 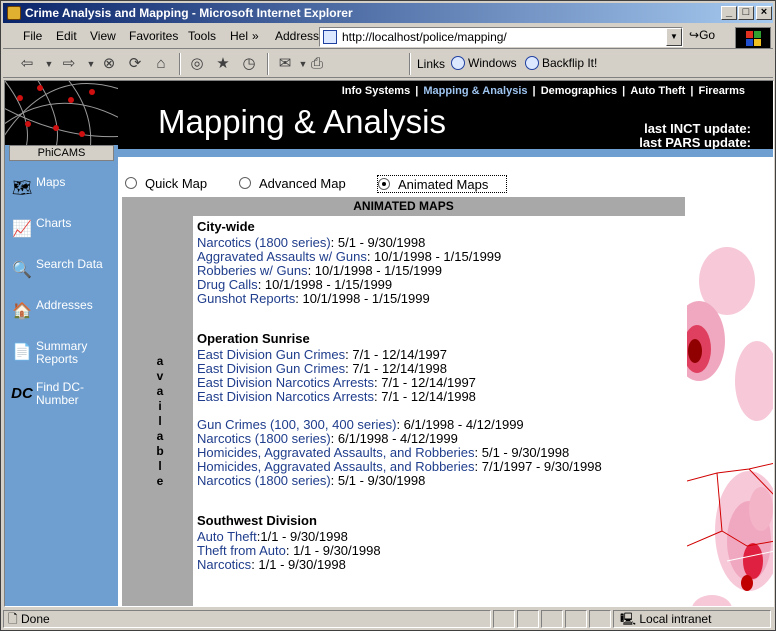 I want to click on sidebar-item-charts: 📈 Charts, so click(x=63, y=235).